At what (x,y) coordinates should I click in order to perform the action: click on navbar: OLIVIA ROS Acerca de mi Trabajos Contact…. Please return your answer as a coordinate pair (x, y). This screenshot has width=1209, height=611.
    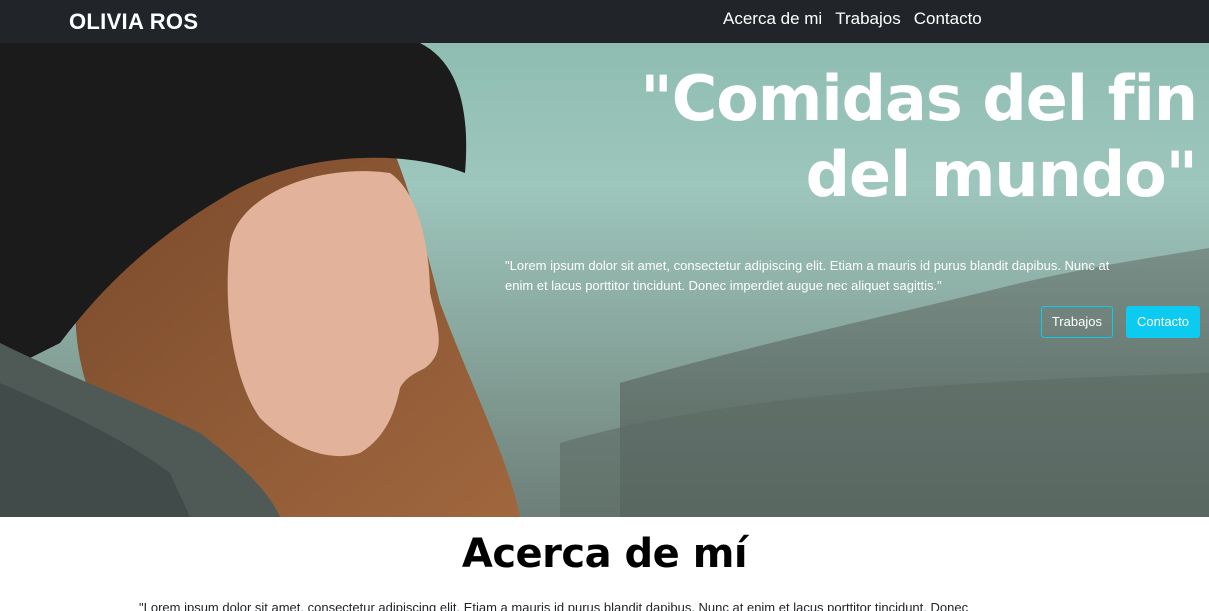
    Looking at the image, I should click on (604, 21).